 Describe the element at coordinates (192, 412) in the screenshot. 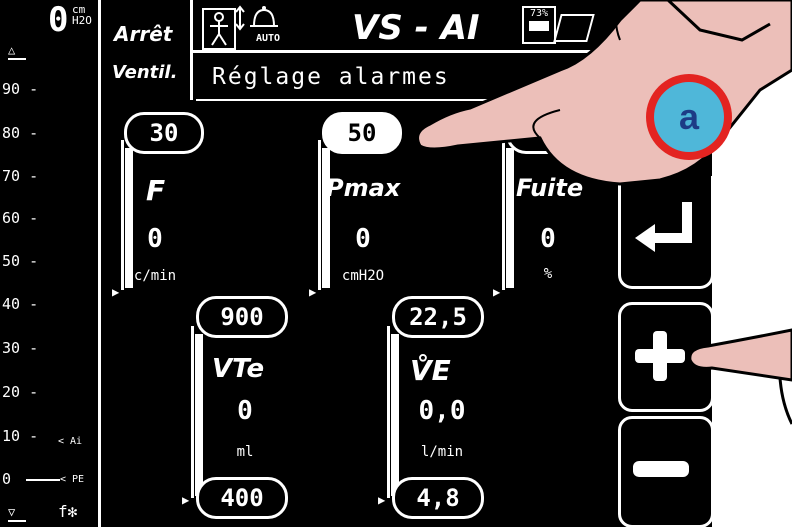

I see `vte-bar` at that location.